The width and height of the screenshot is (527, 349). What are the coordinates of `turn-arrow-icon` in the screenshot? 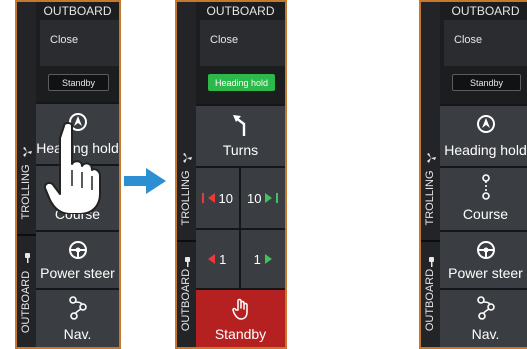 It's located at (238, 125).